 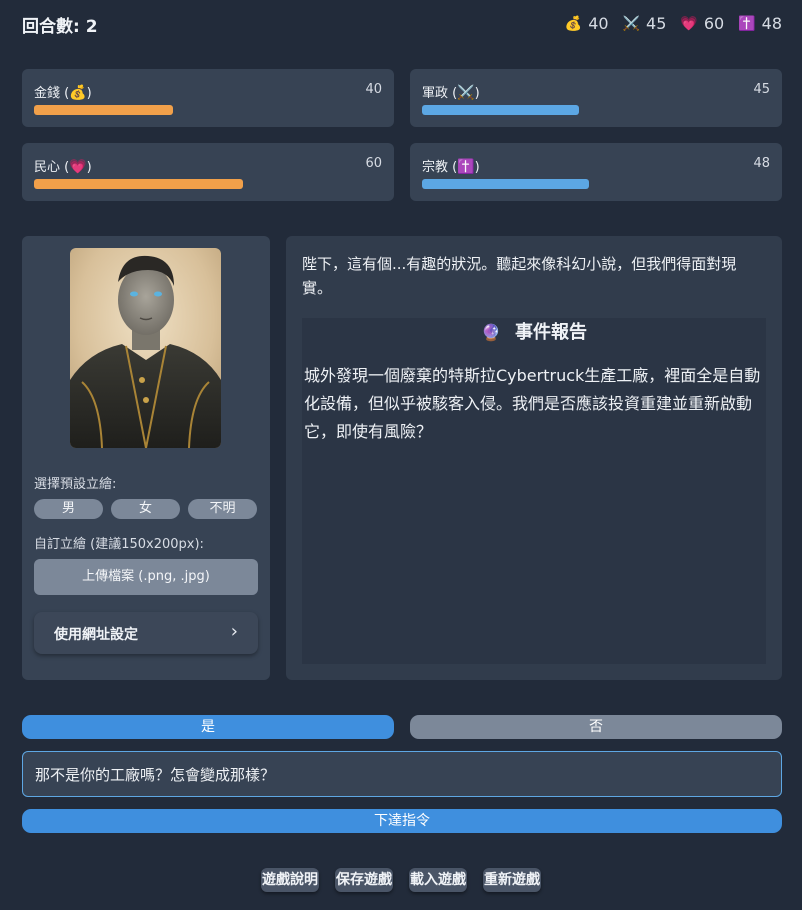 What do you see at coordinates (364, 880) in the screenshot?
I see `save-game-button: 保存遊戲` at bounding box center [364, 880].